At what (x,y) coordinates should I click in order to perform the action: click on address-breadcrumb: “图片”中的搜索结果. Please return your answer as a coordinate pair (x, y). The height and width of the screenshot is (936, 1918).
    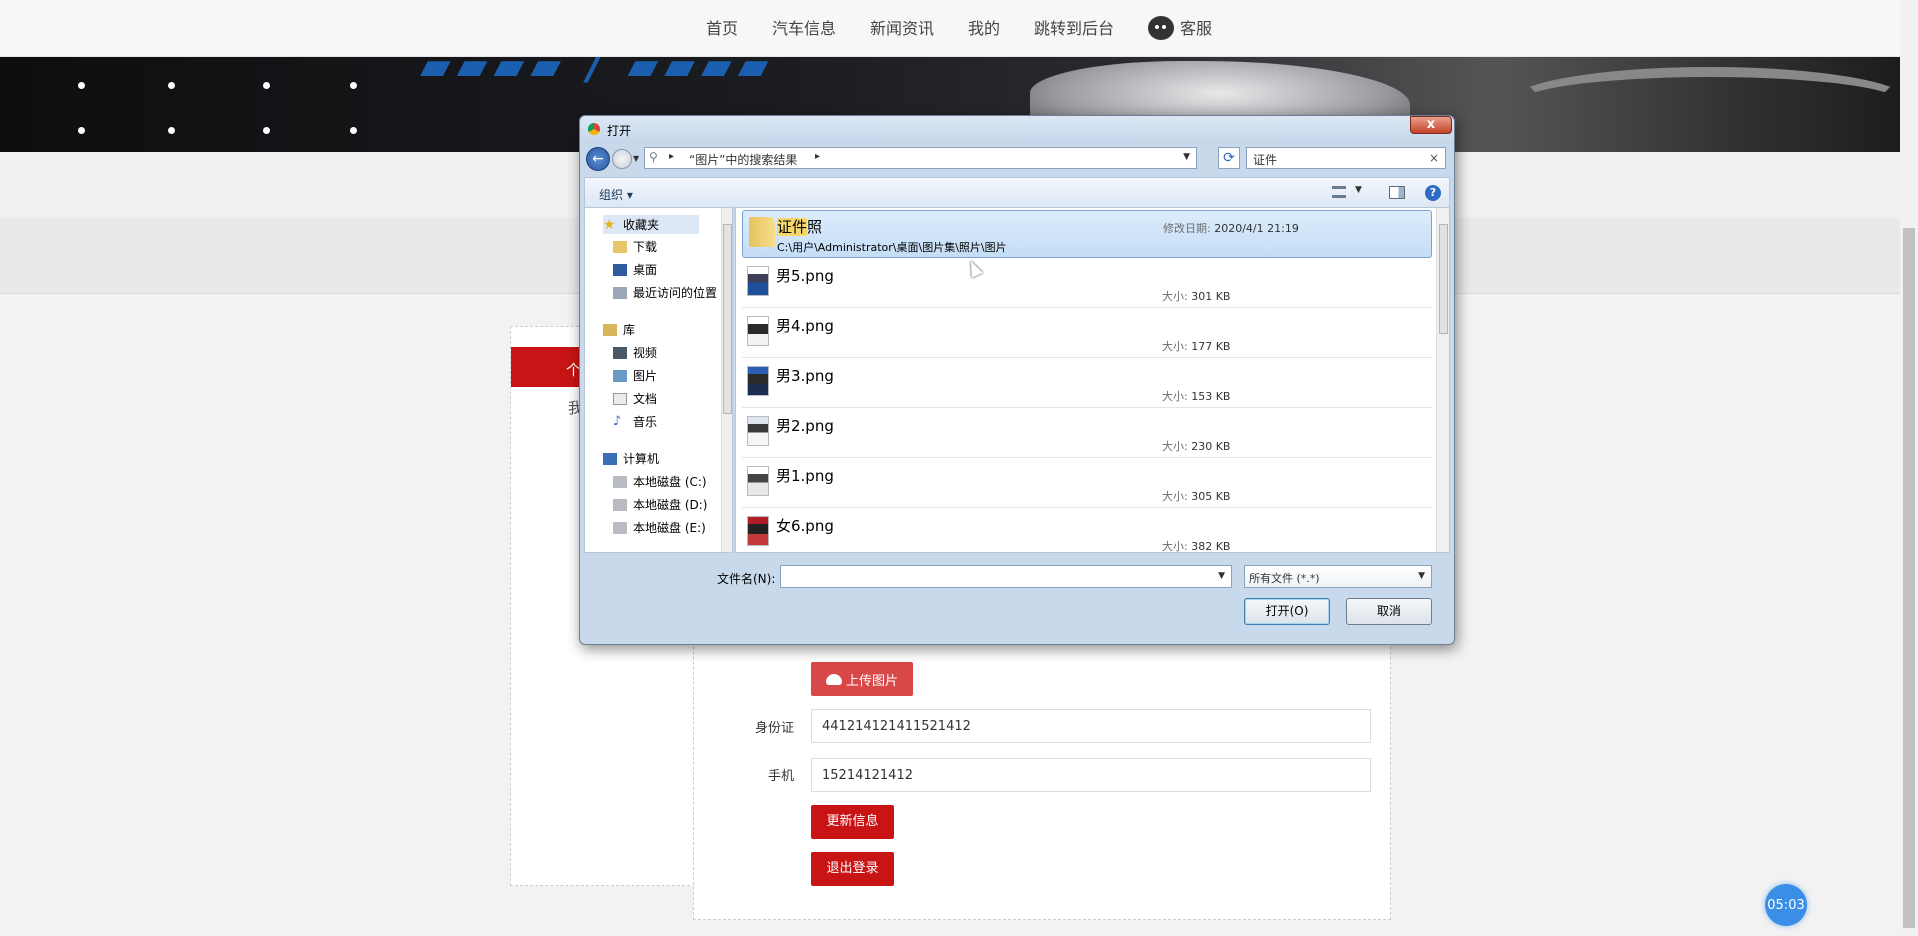
    Looking at the image, I should click on (743, 159).